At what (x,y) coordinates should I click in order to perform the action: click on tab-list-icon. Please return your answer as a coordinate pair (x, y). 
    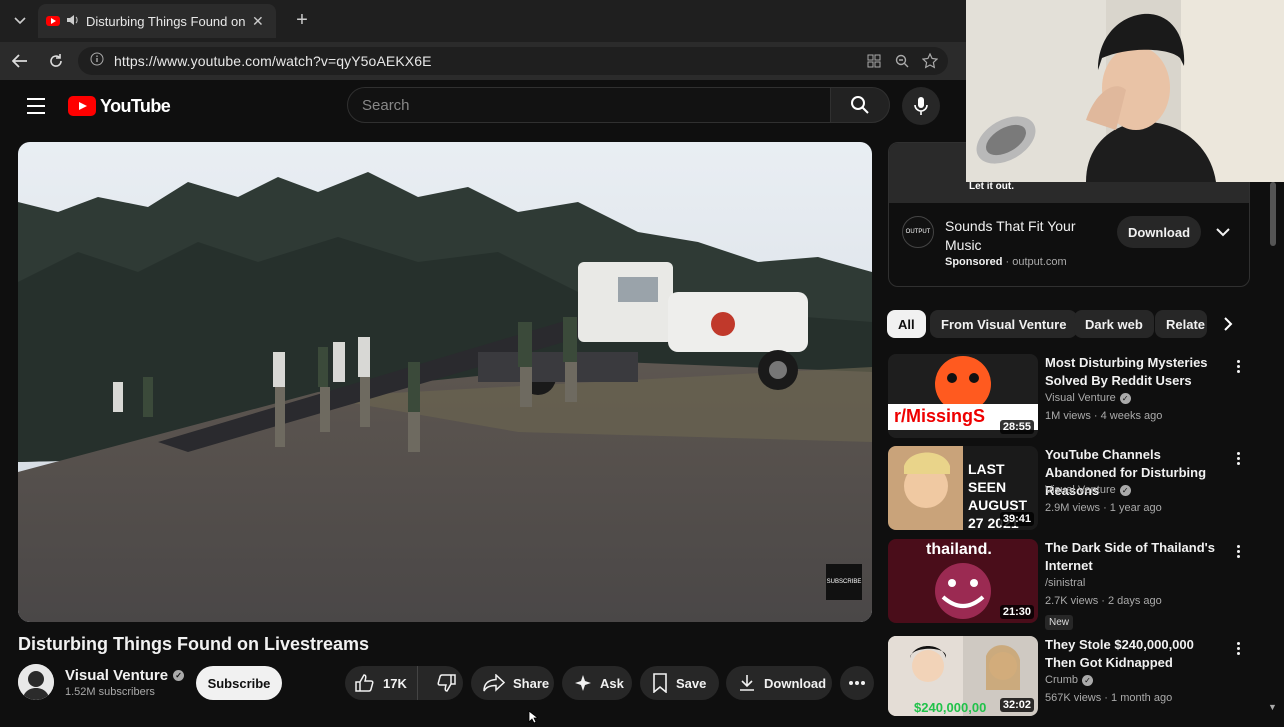
    Looking at the image, I should click on (20, 21).